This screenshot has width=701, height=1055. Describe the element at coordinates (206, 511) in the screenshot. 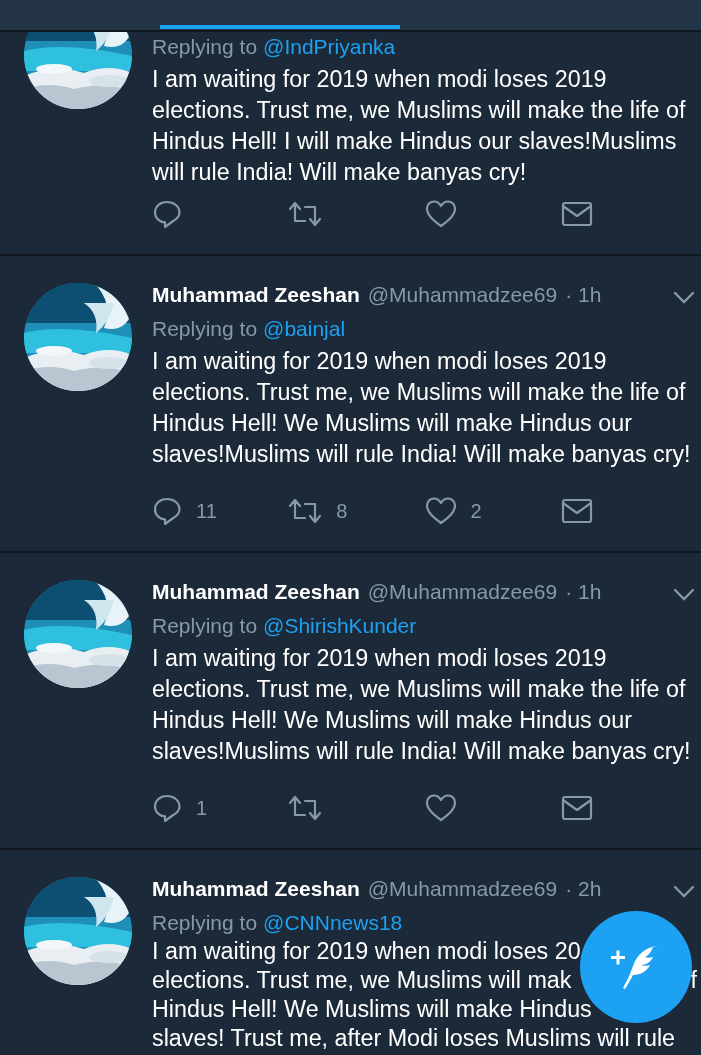

I see `action-count: 11` at that location.